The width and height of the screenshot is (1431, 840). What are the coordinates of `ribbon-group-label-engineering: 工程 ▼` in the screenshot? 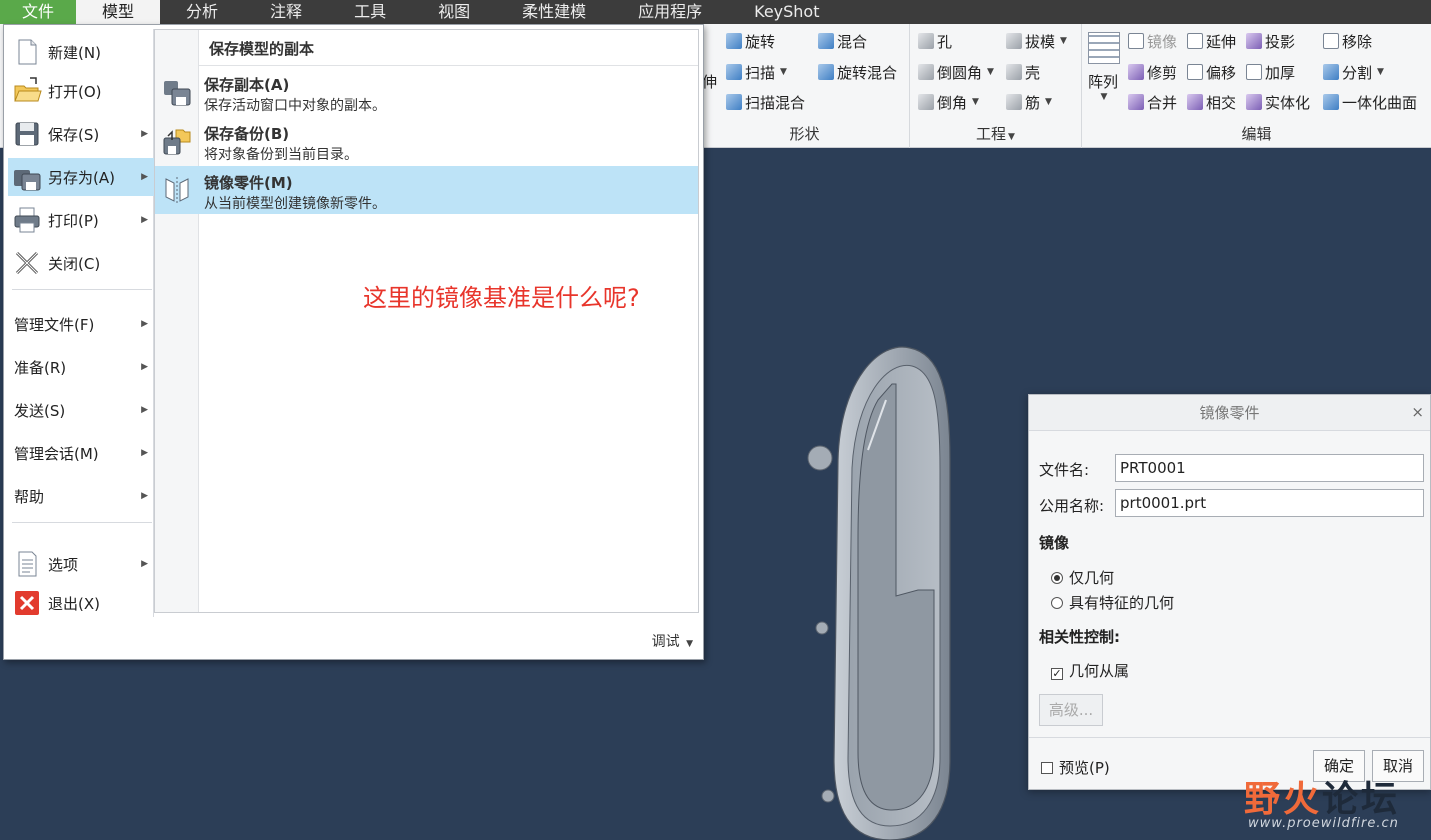 It's located at (995, 133).